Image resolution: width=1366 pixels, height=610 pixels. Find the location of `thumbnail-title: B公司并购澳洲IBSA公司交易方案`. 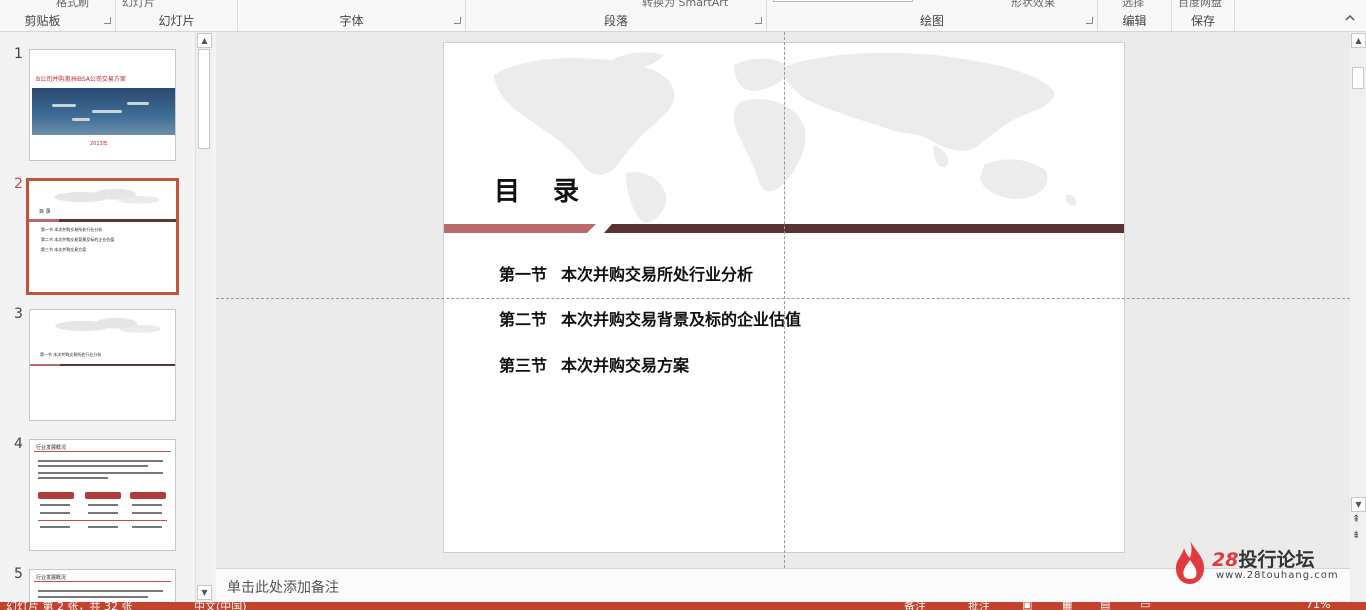

thumbnail-title: B公司并购澳洲IBSA公司交易方案 is located at coordinates (81, 79).